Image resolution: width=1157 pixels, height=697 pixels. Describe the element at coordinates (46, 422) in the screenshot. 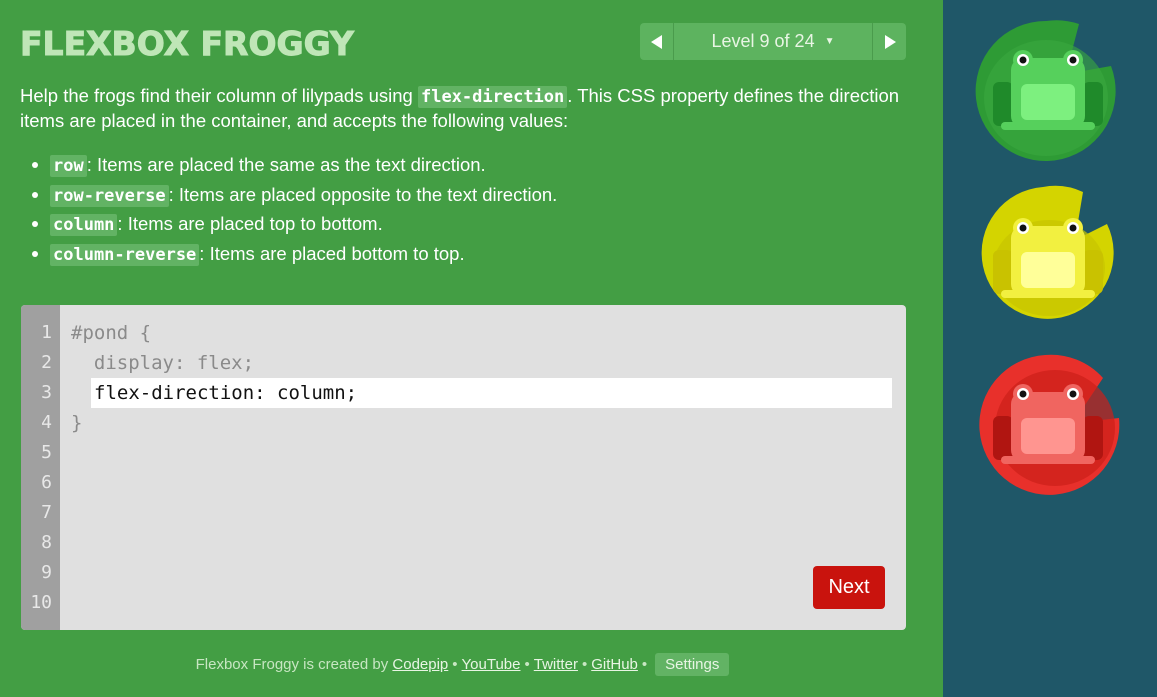

I see `line-number: 4` at that location.